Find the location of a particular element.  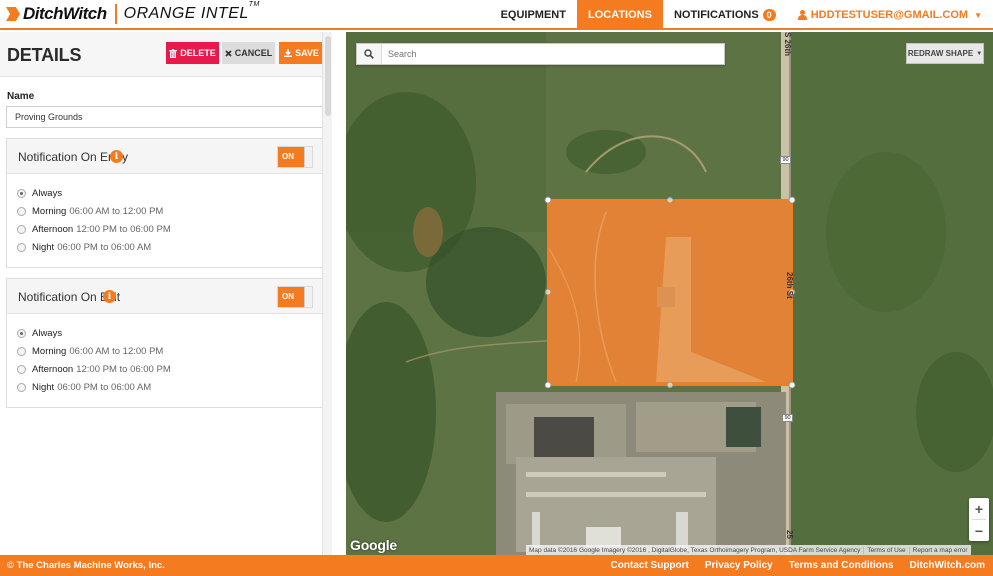

entry-option-afternoon: Afternoon 12:00 PM to 06:00 PM is located at coordinates (165, 229).